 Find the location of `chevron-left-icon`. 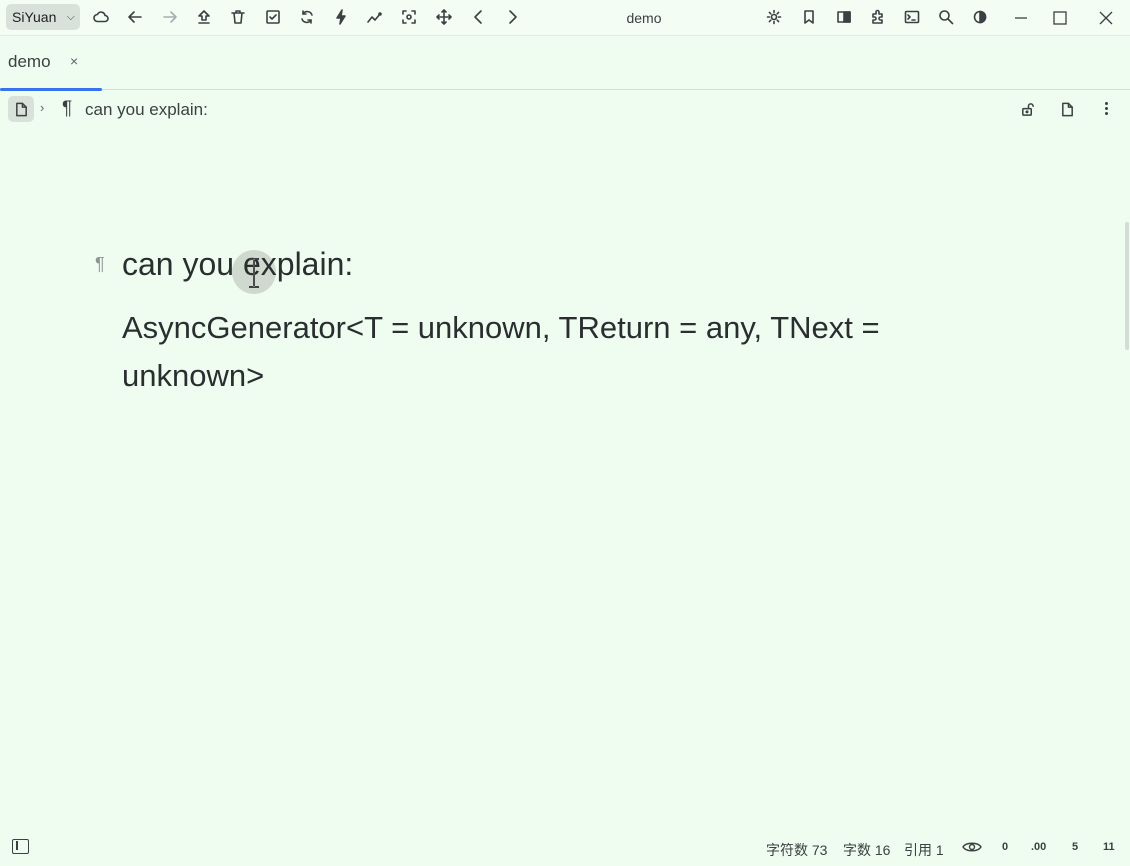

chevron-left-icon is located at coordinates (479, 17).